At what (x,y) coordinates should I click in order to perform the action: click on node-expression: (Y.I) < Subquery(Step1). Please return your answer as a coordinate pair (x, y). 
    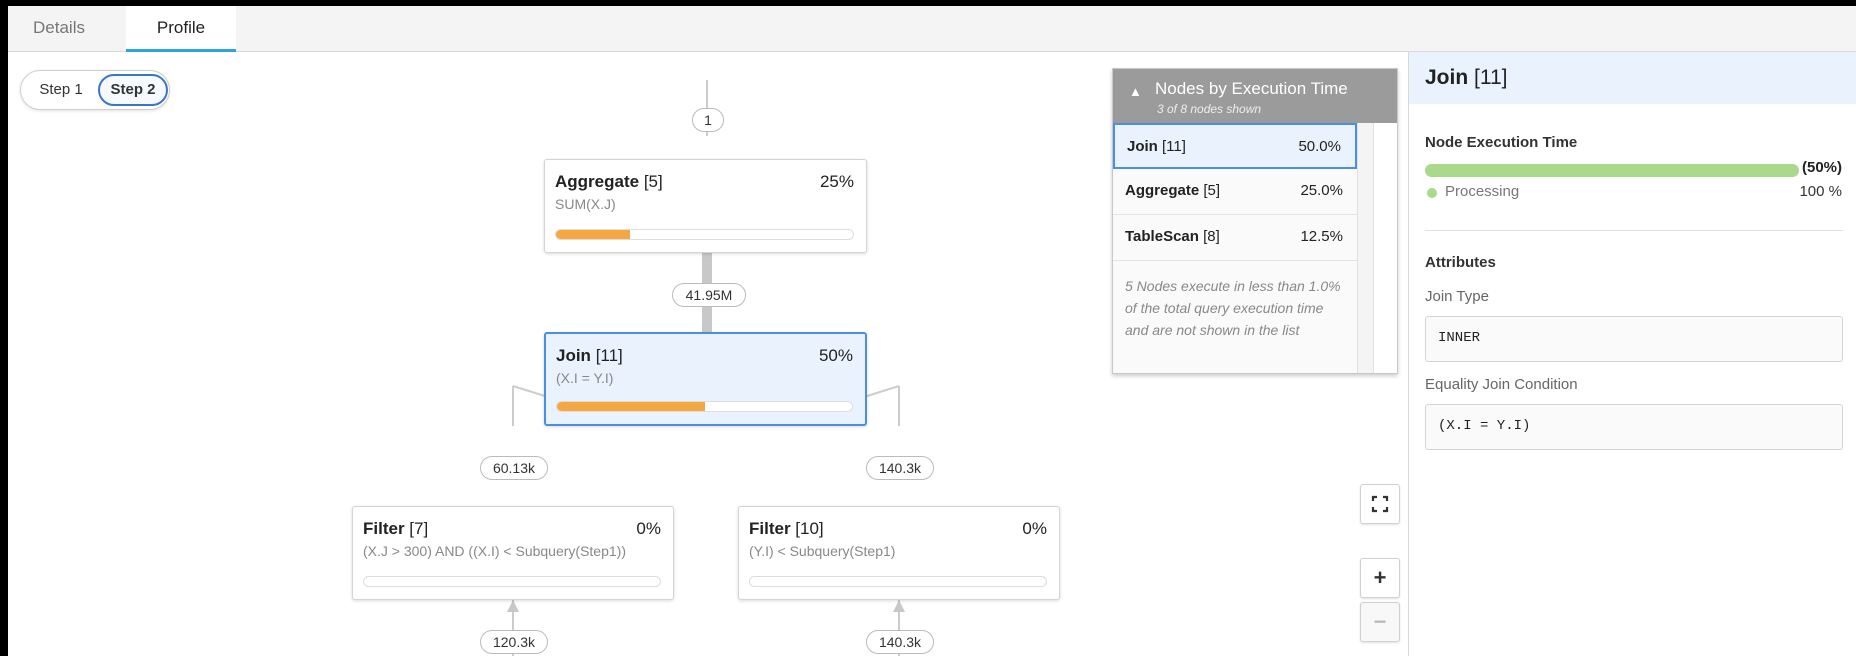
    Looking at the image, I should click on (822, 551).